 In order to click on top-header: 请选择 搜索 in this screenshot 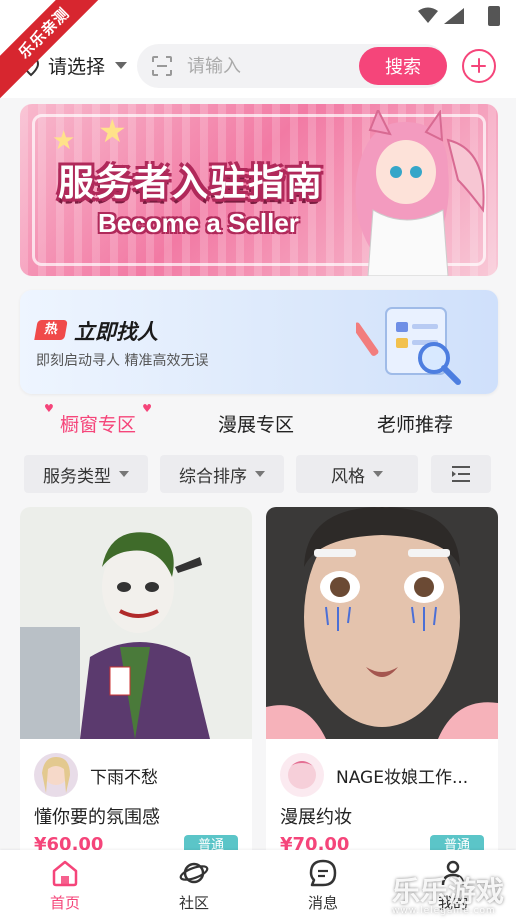, I will do `click(258, 66)`.